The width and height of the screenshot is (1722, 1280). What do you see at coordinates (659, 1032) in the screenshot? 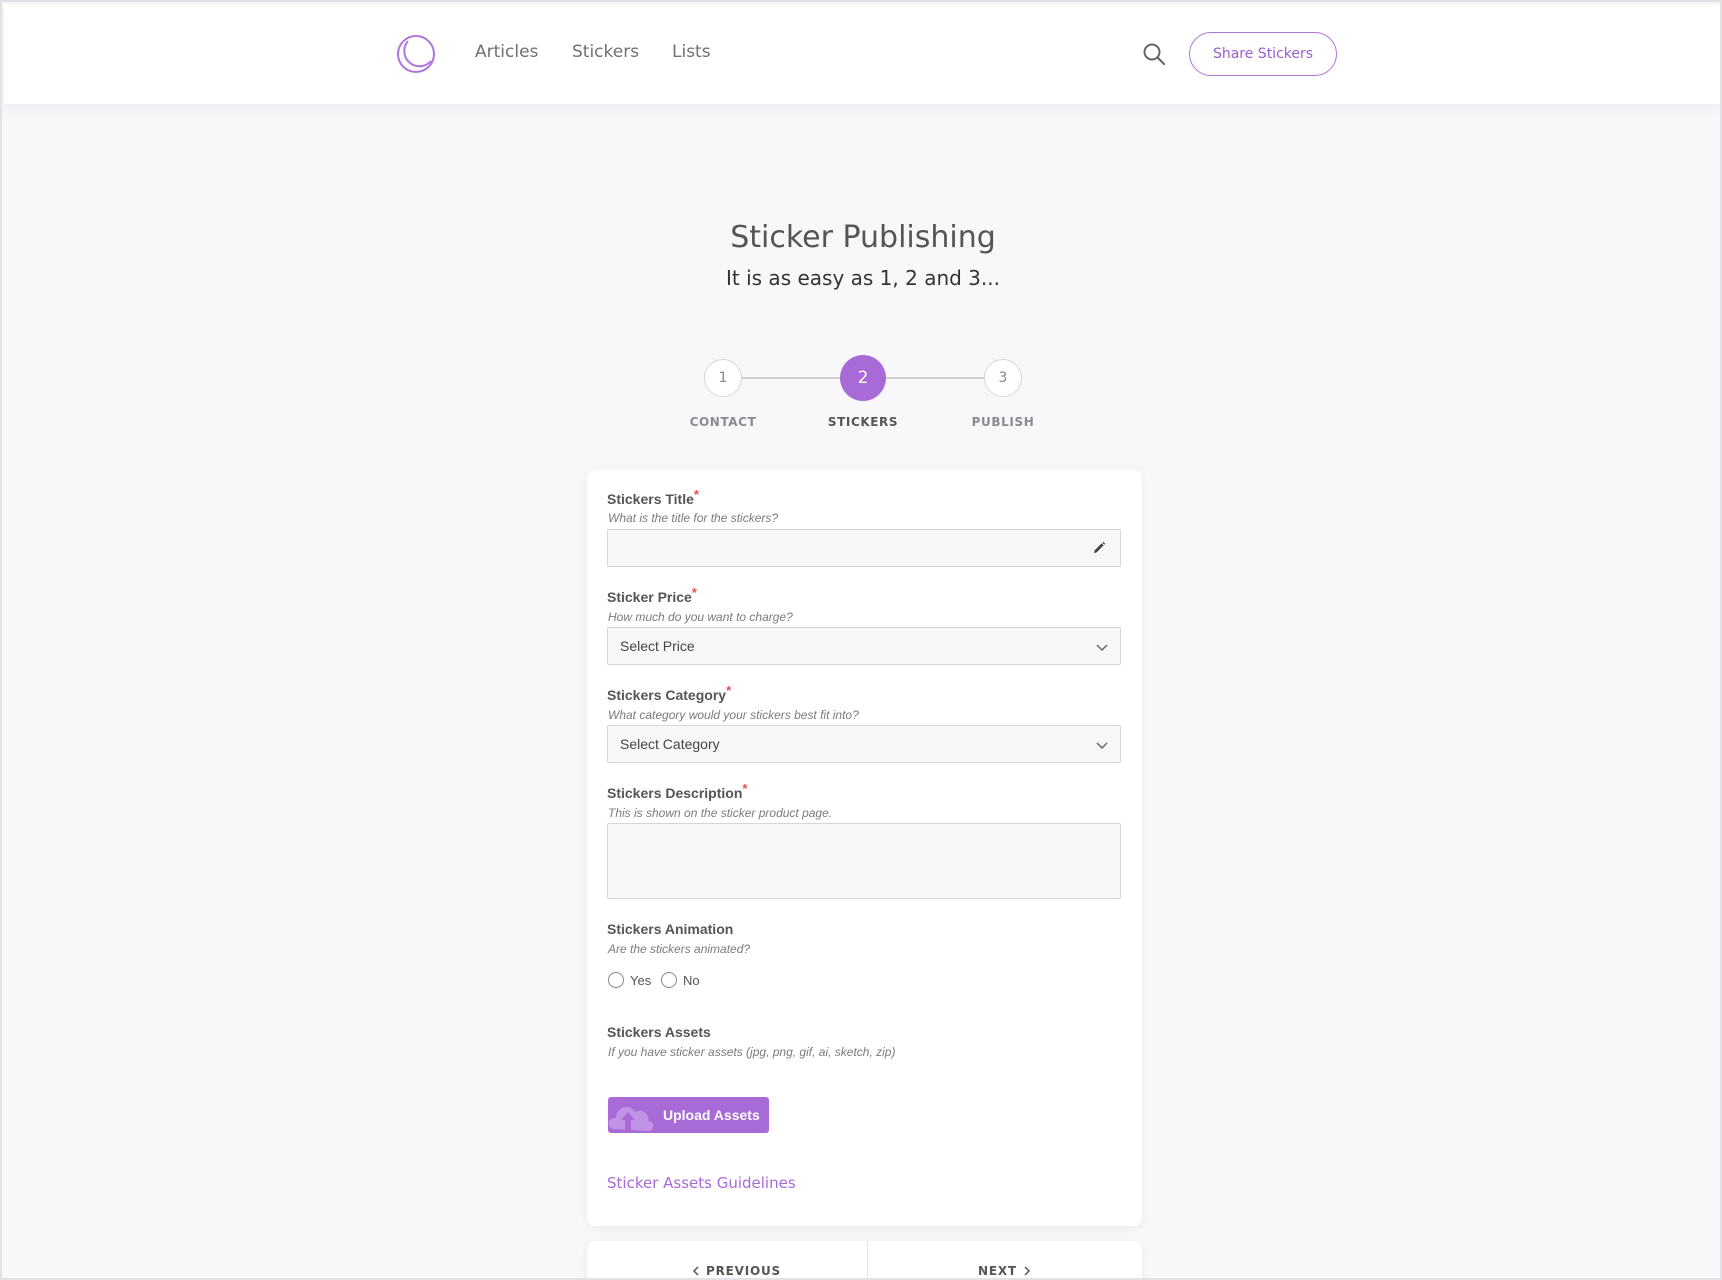
I see `assets-field-label: Stickers Assets` at bounding box center [659, 1032].